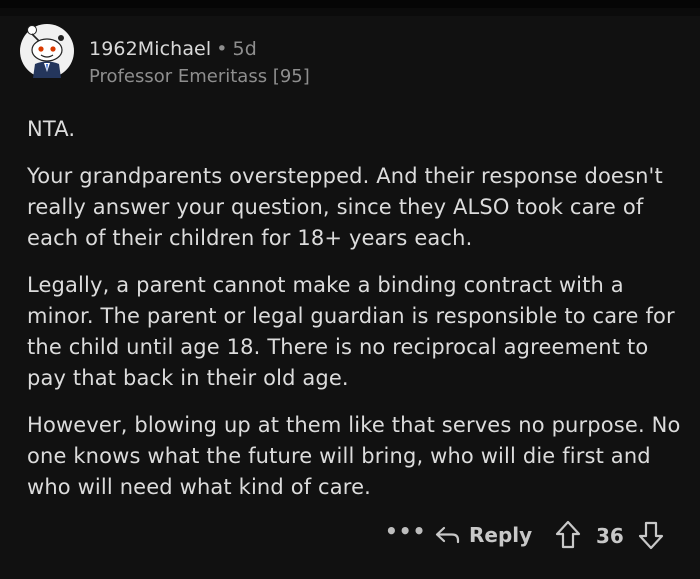  Describe the element at coordinates (610, 536) in the screenshot. I see `vote-score: 36` at that location.